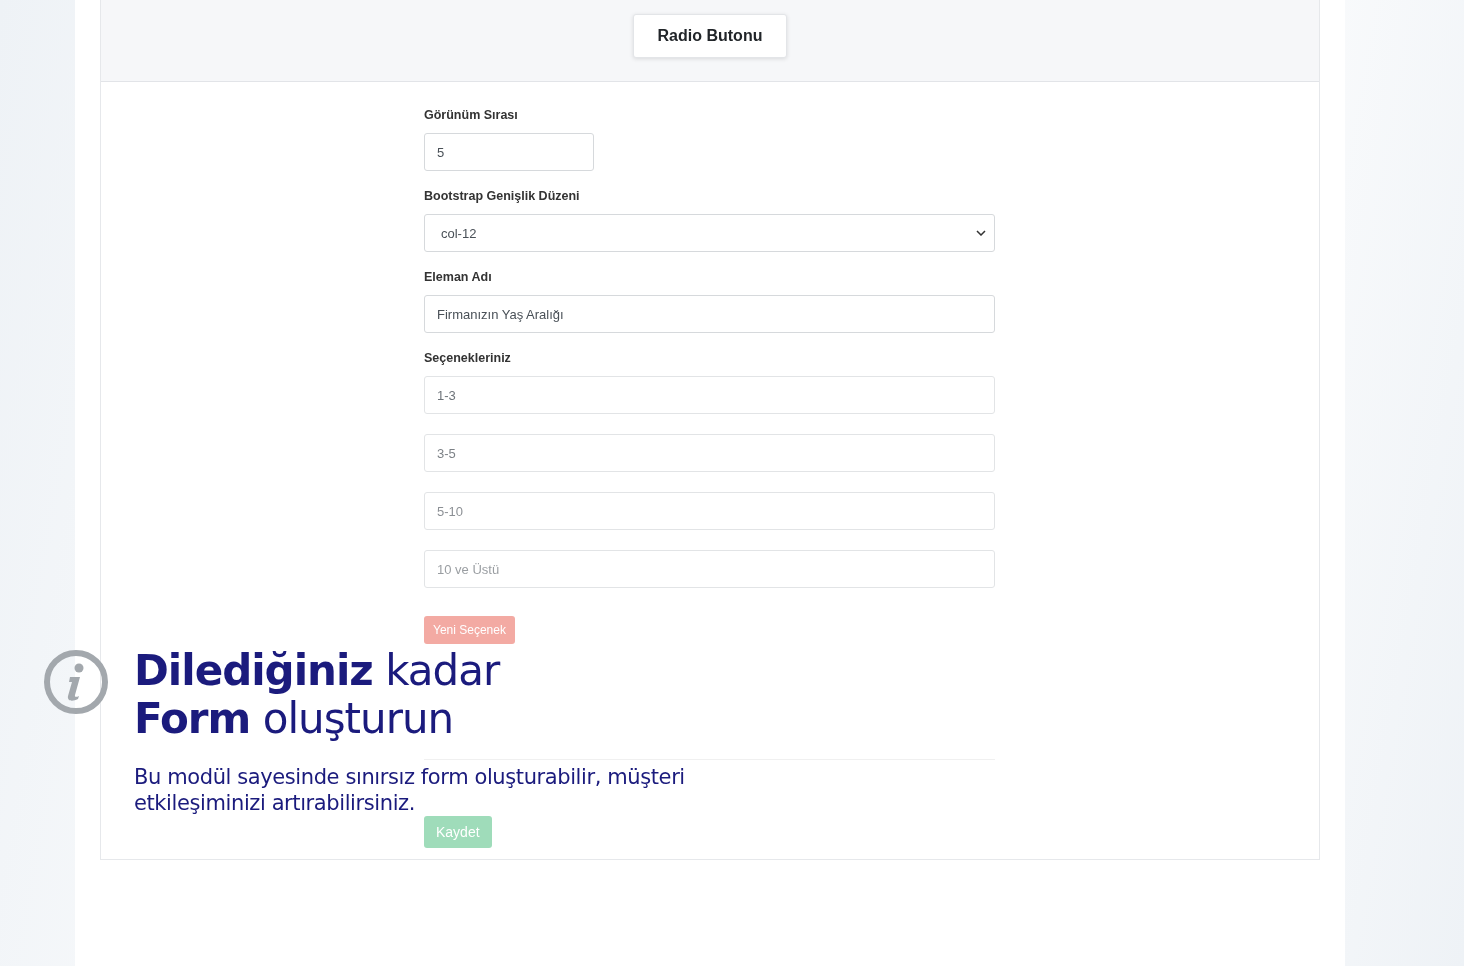 The image size is (1464, 966). Describe the element at coordinates (76, 682) in the screenshot. I see `info-icon` at that location.